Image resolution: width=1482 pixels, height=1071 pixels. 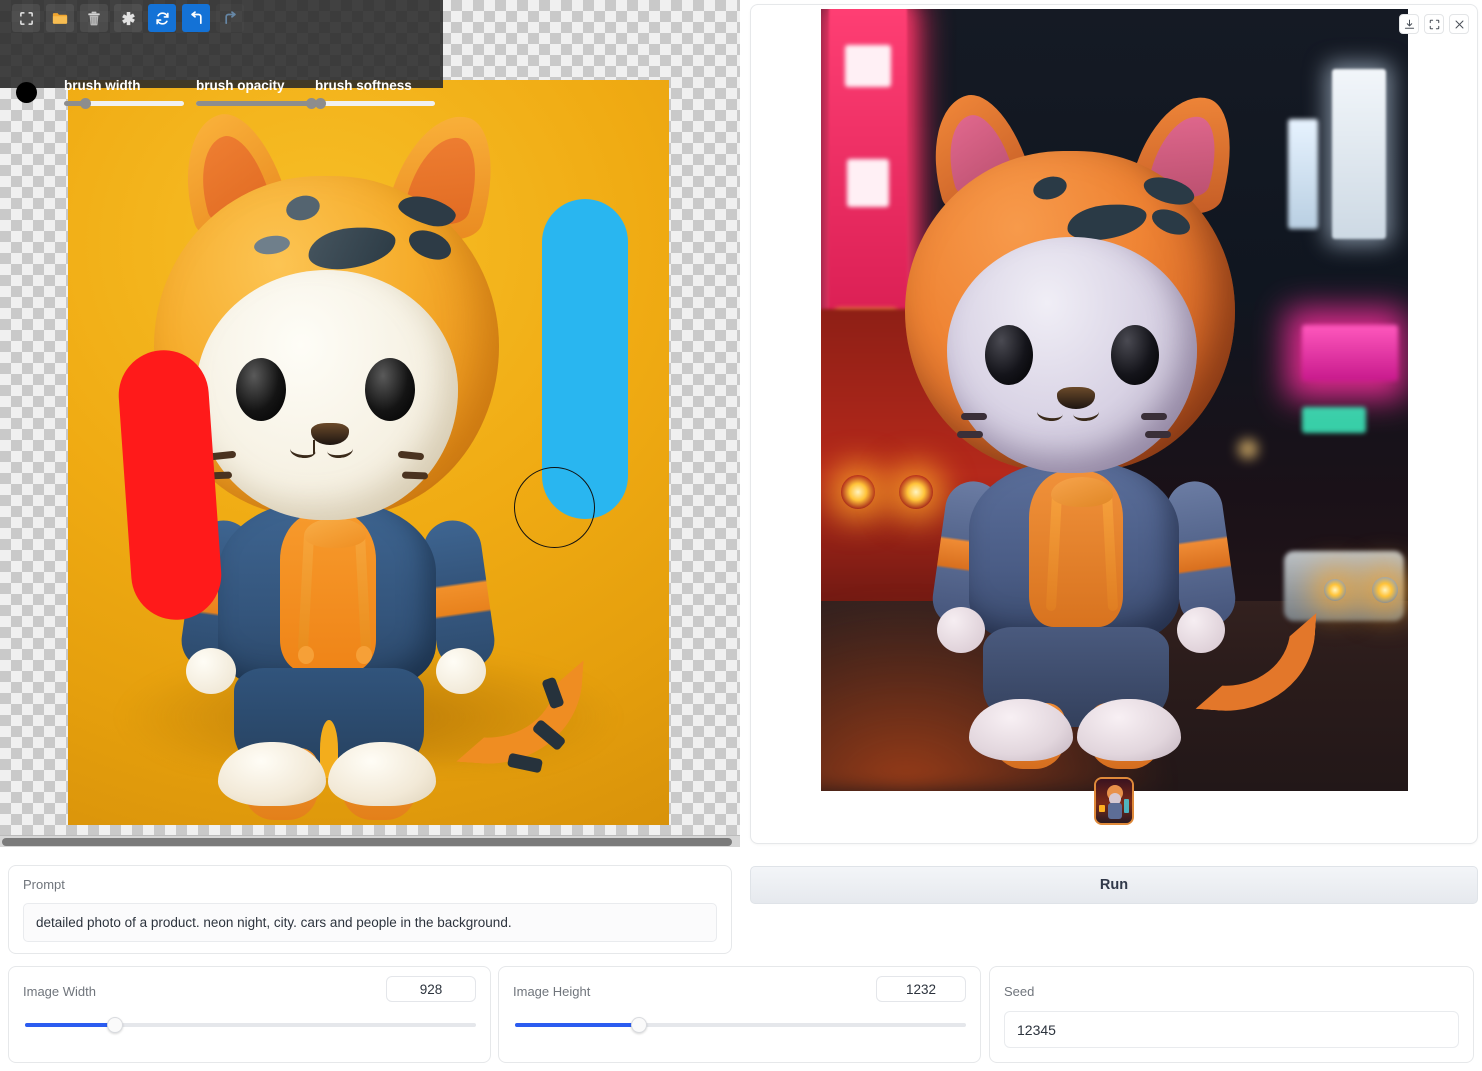 I want to click on seed-label: Seed, so click(x=1019, y=991).